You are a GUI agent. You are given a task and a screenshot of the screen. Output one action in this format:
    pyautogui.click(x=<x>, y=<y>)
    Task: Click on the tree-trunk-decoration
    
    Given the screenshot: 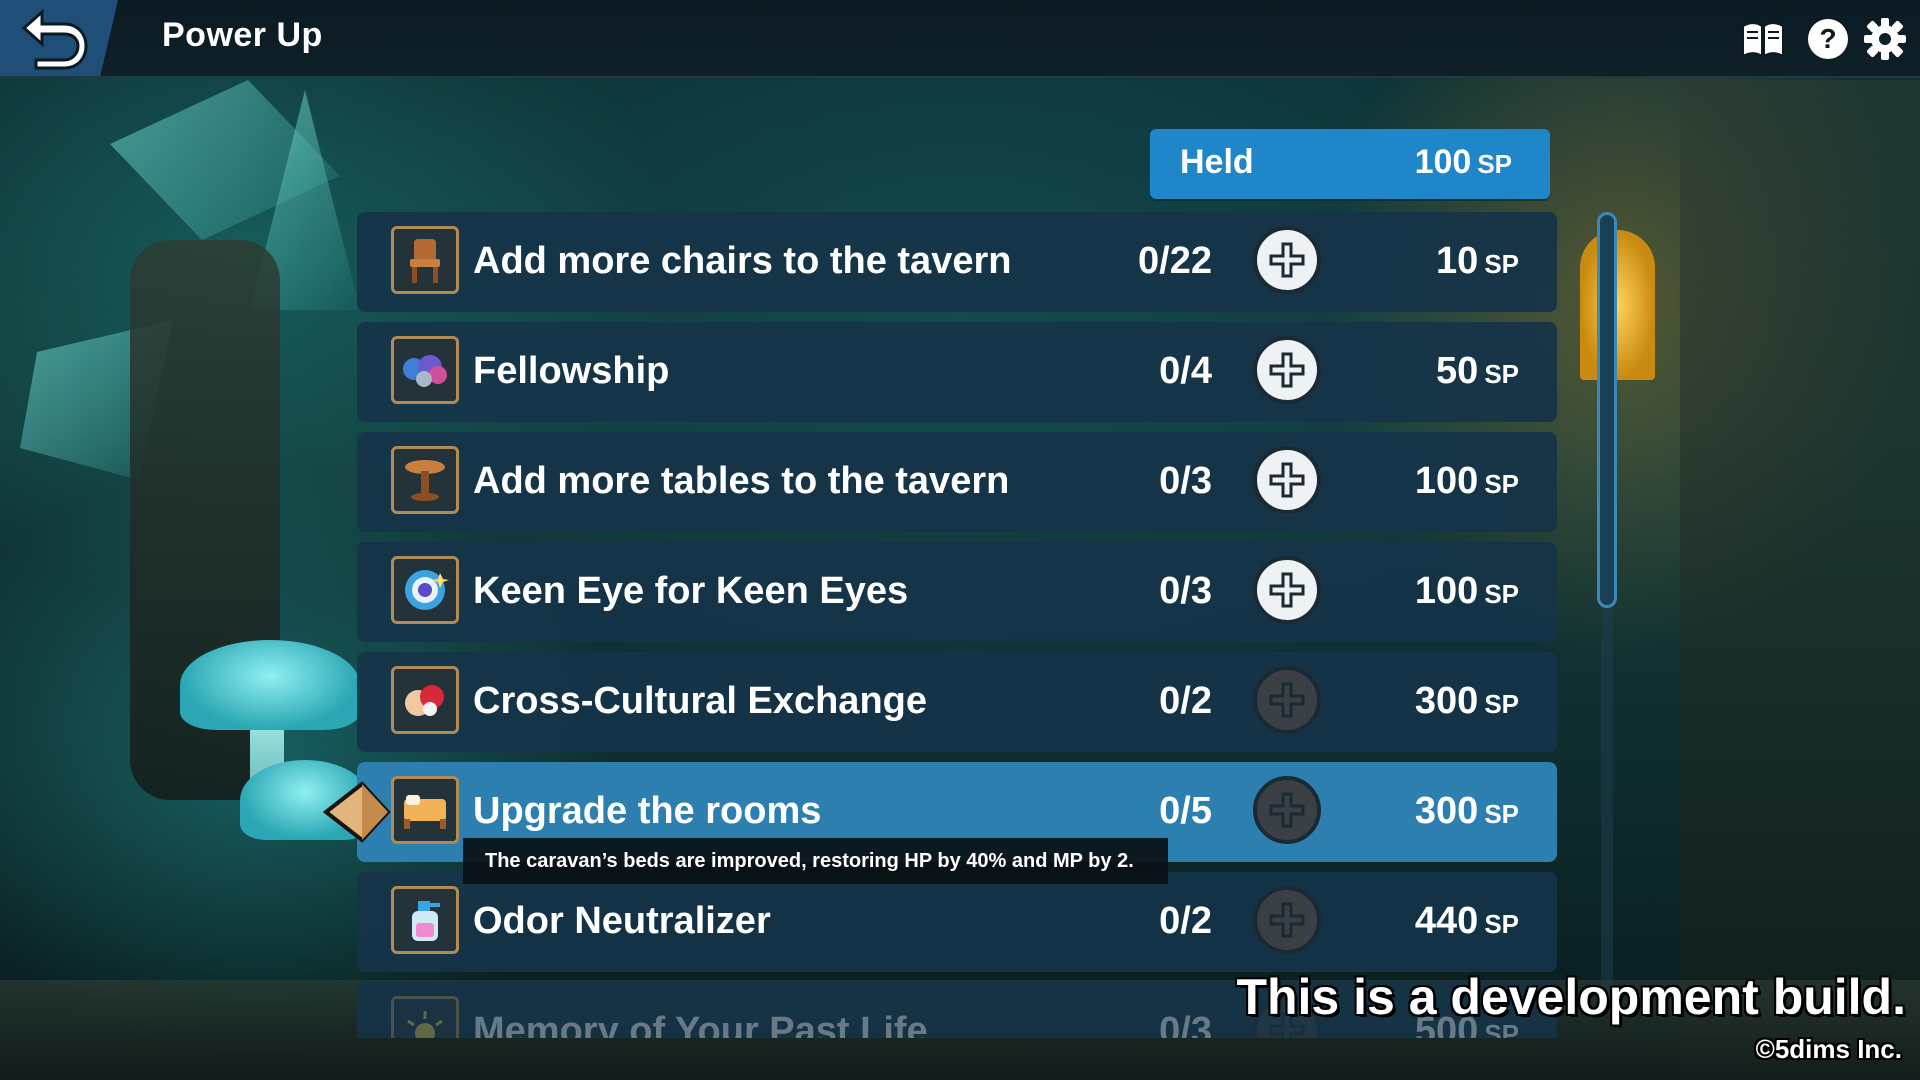 What is the action you would take?
    pyautogui.click(x=205, y=520)
    